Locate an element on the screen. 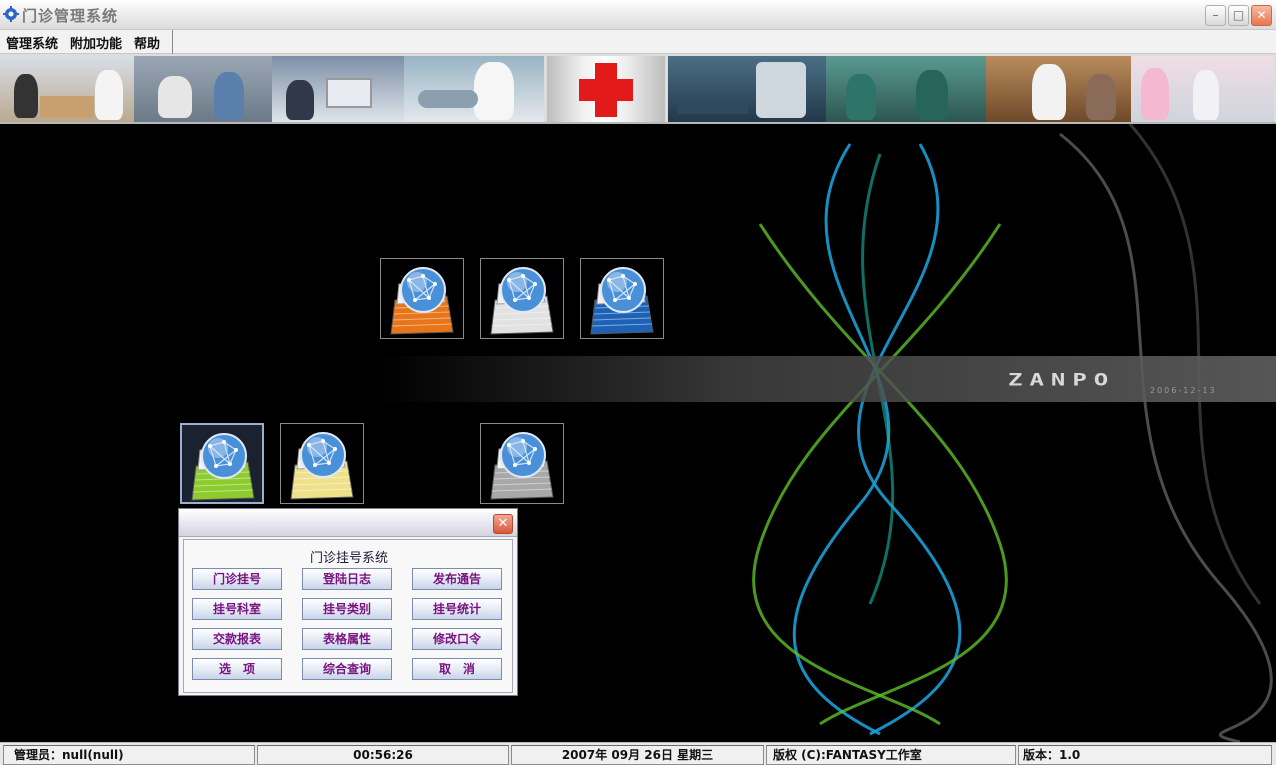  window-title: 门诊管理系统 is located at coordinates (70, 16).